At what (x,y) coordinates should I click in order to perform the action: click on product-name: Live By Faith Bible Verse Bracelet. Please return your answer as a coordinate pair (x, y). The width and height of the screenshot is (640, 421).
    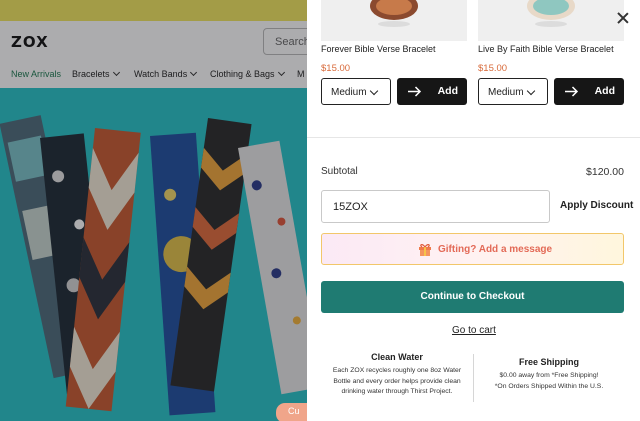
    Looking at the image, I should click on (546, 49).